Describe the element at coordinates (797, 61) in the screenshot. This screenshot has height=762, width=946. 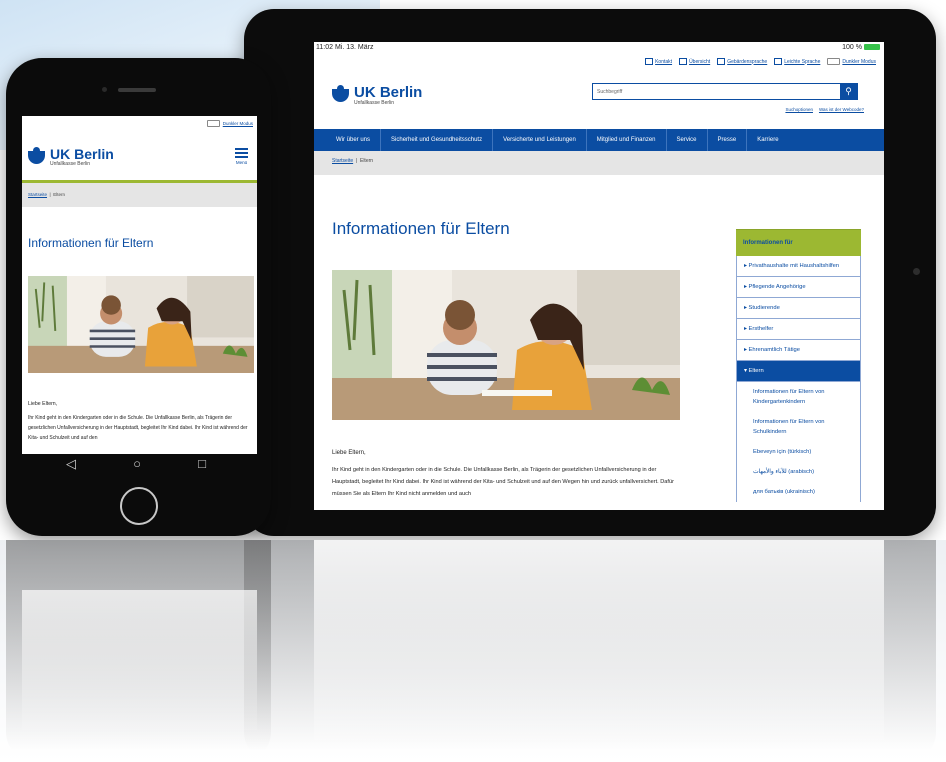
I see `link-leichte-sprache: Leichte Sprache` at that location.